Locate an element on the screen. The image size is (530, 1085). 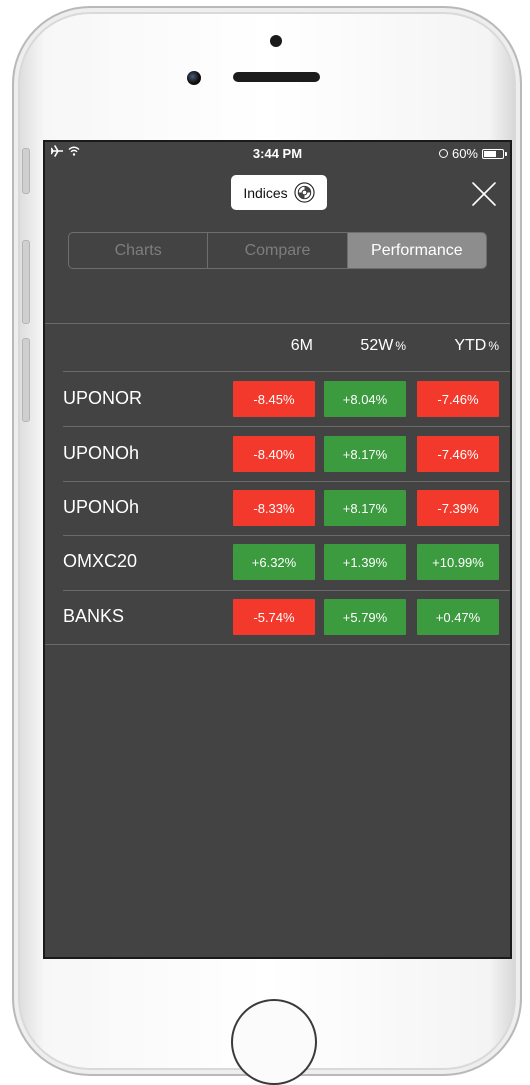
tab-charts: Charts is located at coordinates (138, 250).